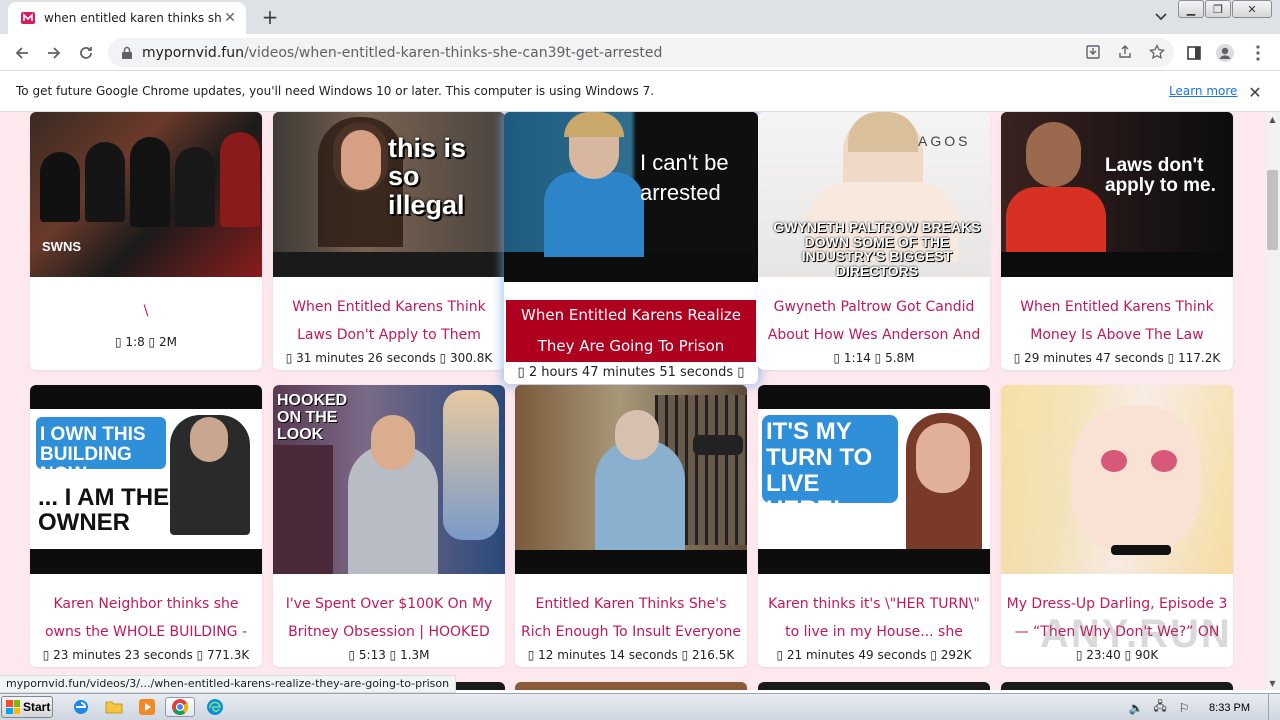 The height and width of the screenshot is (720, 1280). What do you see at coordinates (1160, 707) in the screenshot?
I see `network-icon: 🖧` at bounding box center [1160, 707].